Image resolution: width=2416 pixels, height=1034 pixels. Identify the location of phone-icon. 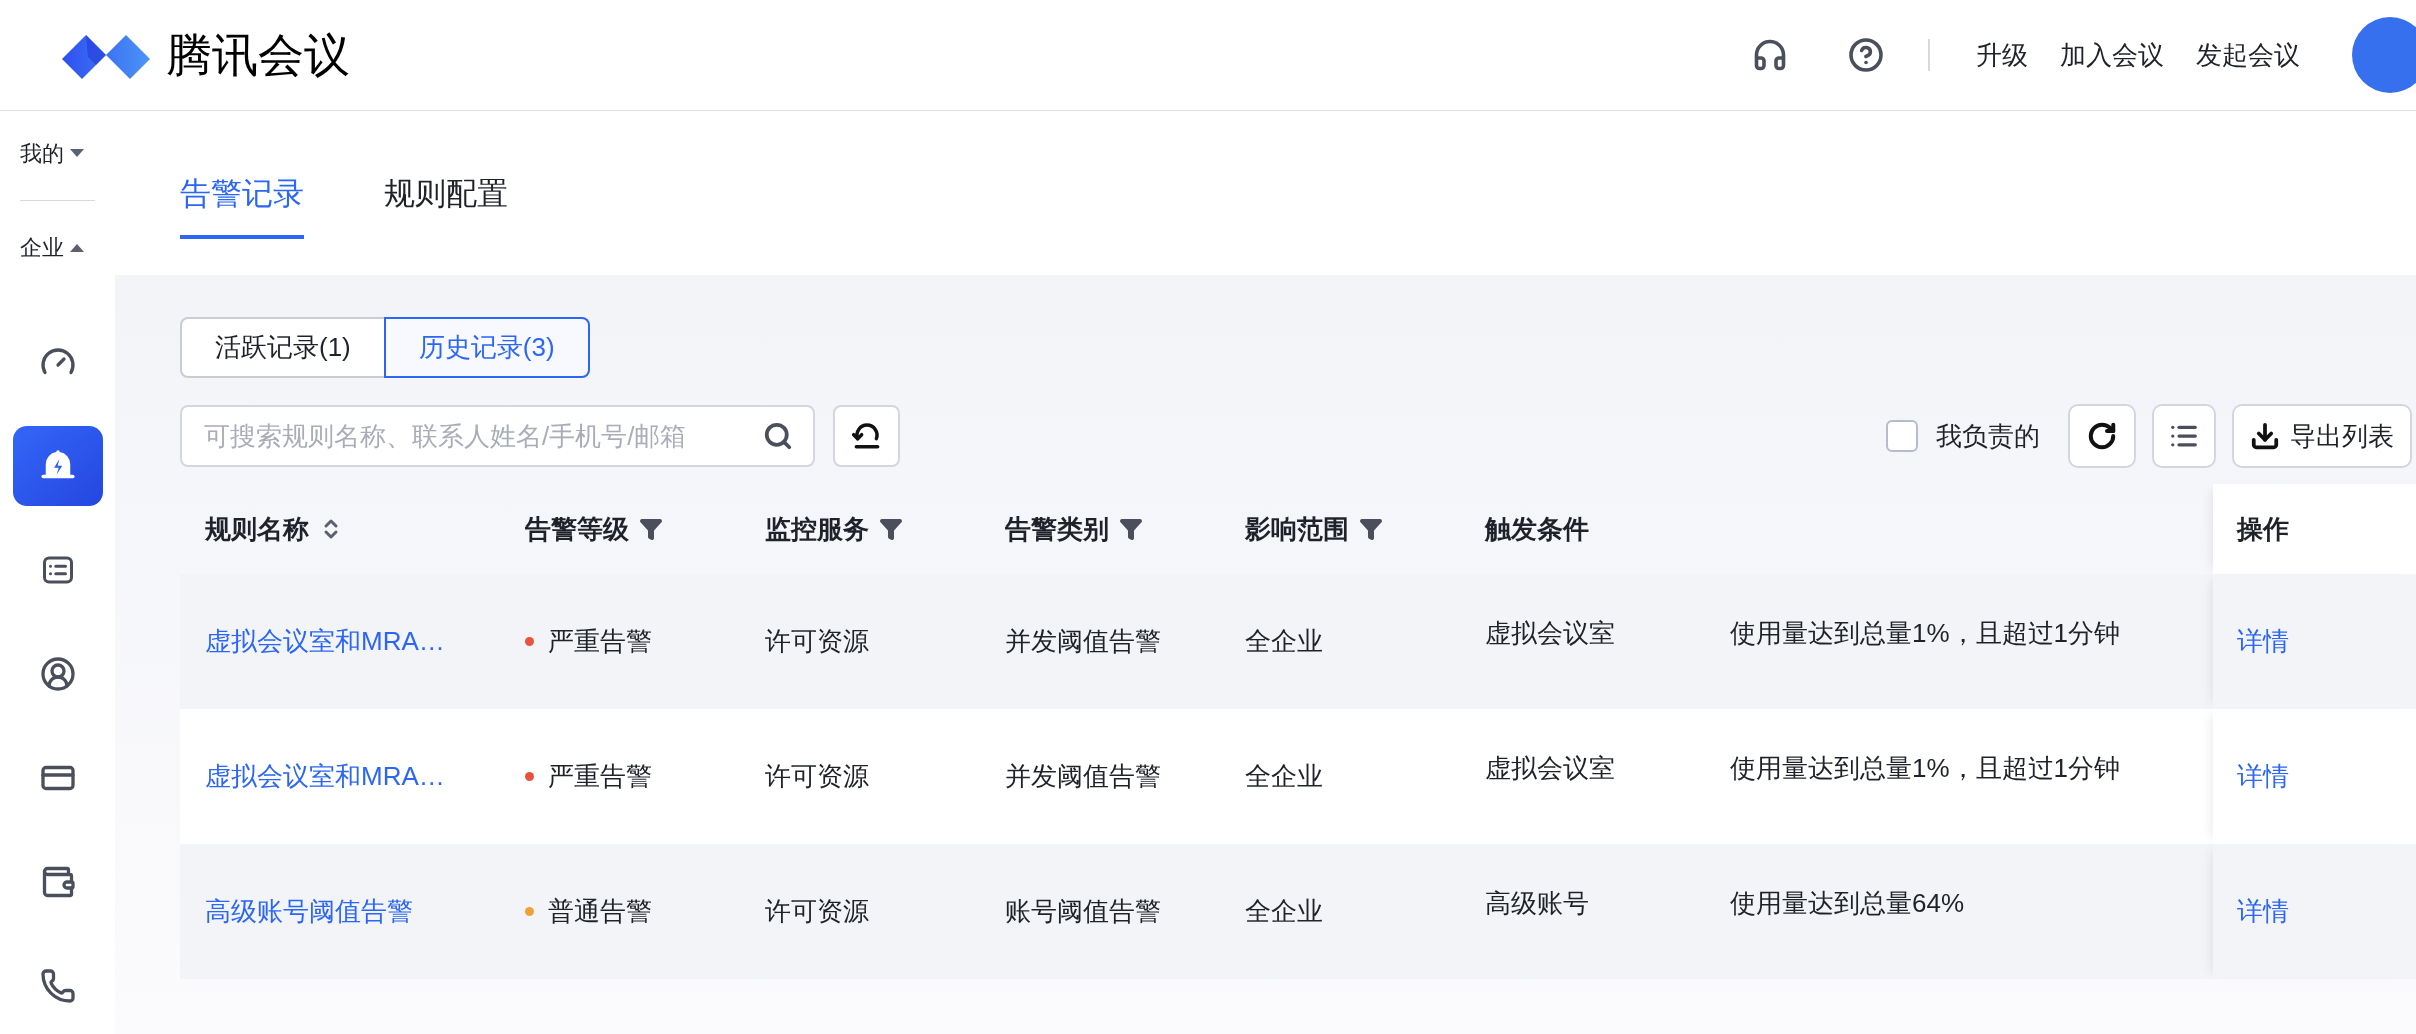
(57, 986).